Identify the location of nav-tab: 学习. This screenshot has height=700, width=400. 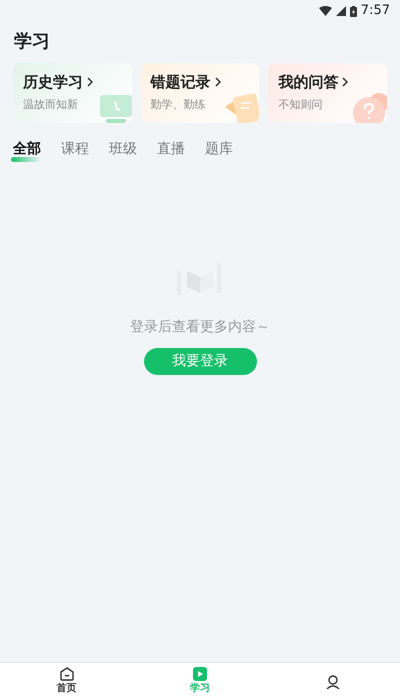
(200, 681).